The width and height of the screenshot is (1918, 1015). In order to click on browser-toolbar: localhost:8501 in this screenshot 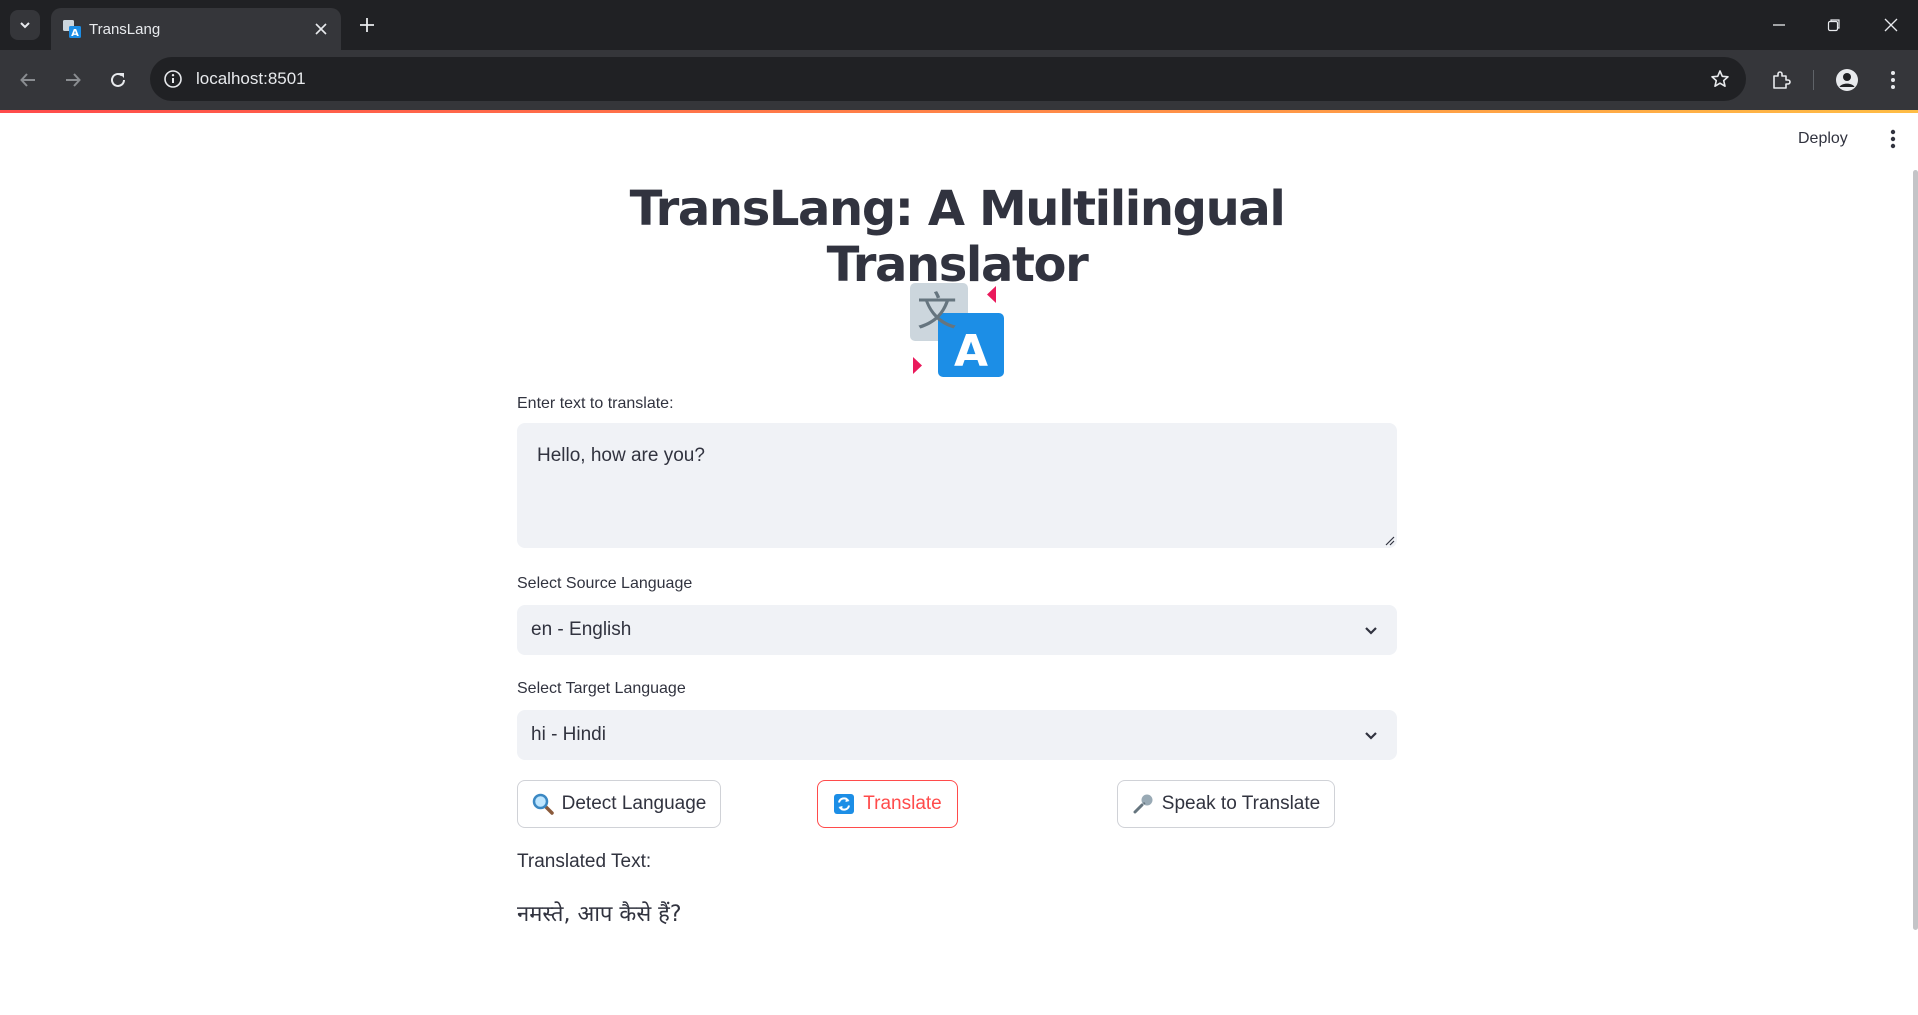, I will do `click(959, 80)`.